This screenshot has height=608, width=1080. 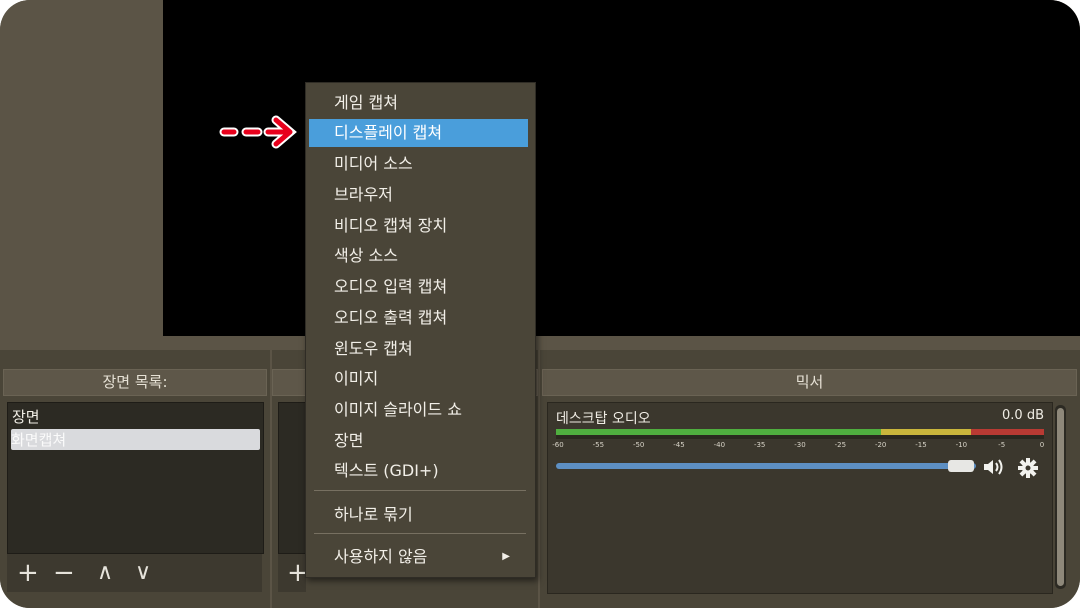 What do you see at coordinates (418, 379) in the screenshot?
I see `menu-item-image: 이미지` at bounding box center [418, 379].